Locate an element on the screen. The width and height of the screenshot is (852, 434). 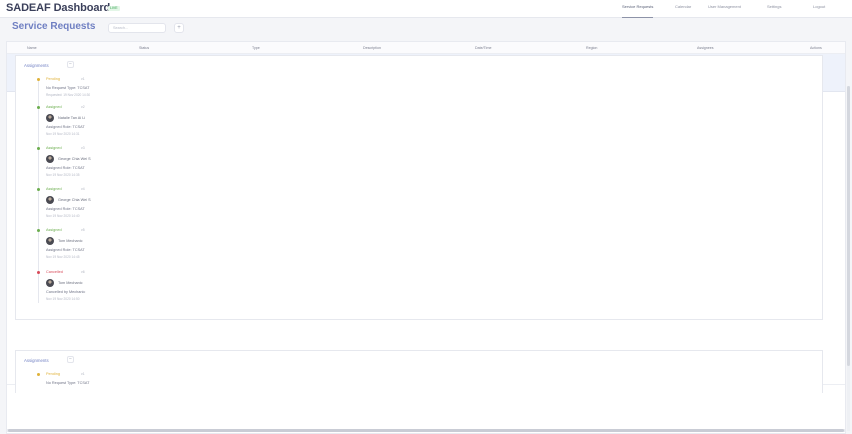
col-type: Type is located at coordinates (256, 48).